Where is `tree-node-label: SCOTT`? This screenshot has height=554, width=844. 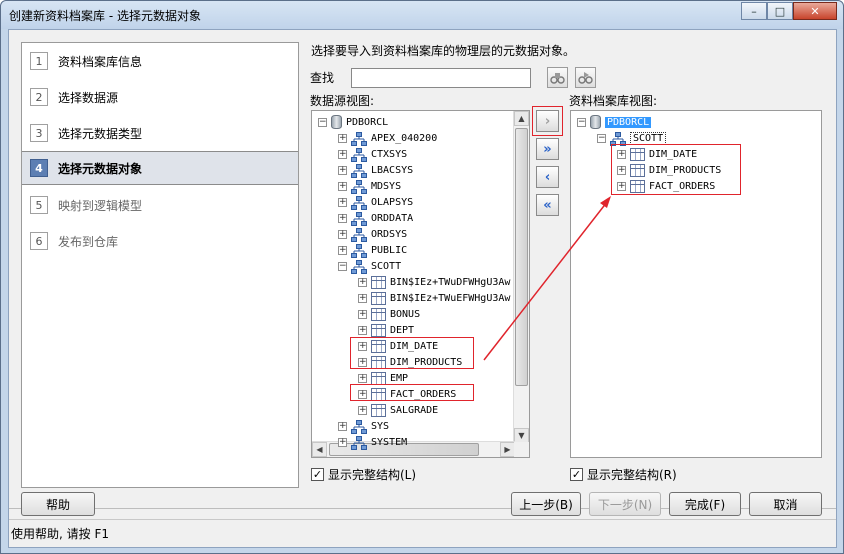
tree-node-label: SCOTT is located at coordinates (386, 266).